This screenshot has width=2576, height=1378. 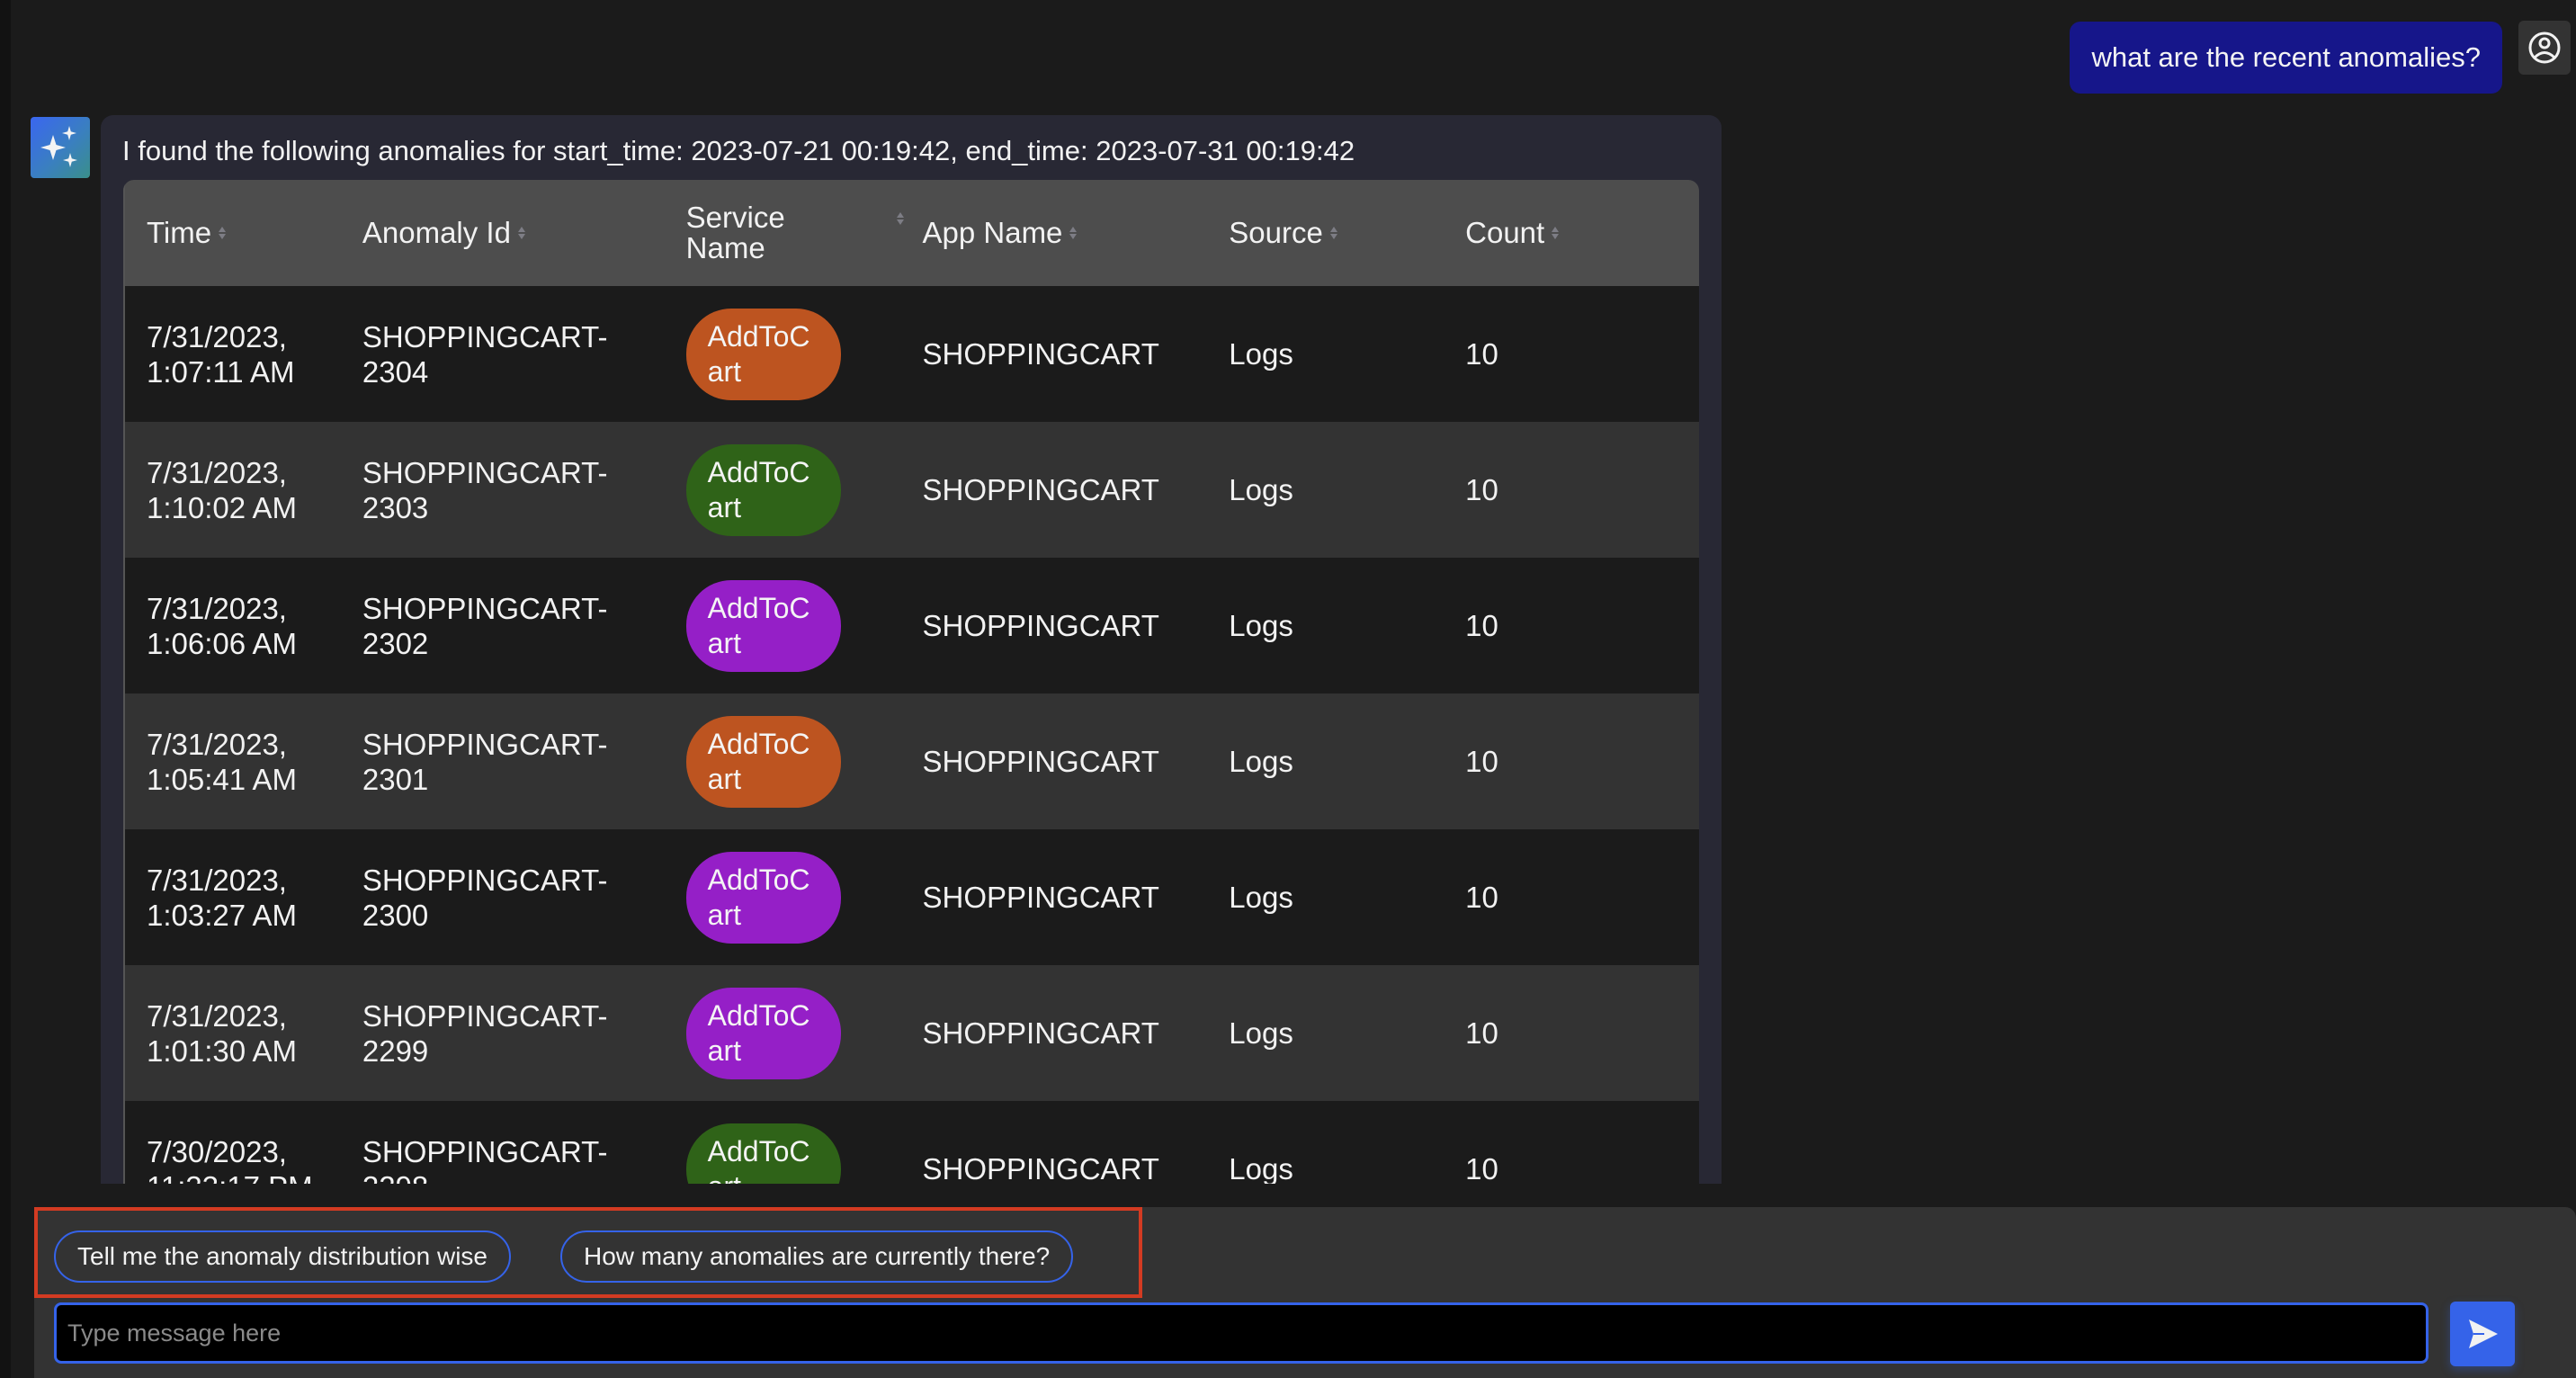 What do you see at coordinates (222, 897) in the screenshot?
I see `cell-time: 7/31/2023, 1:03:27 AM` at bounding box center [222, 897].